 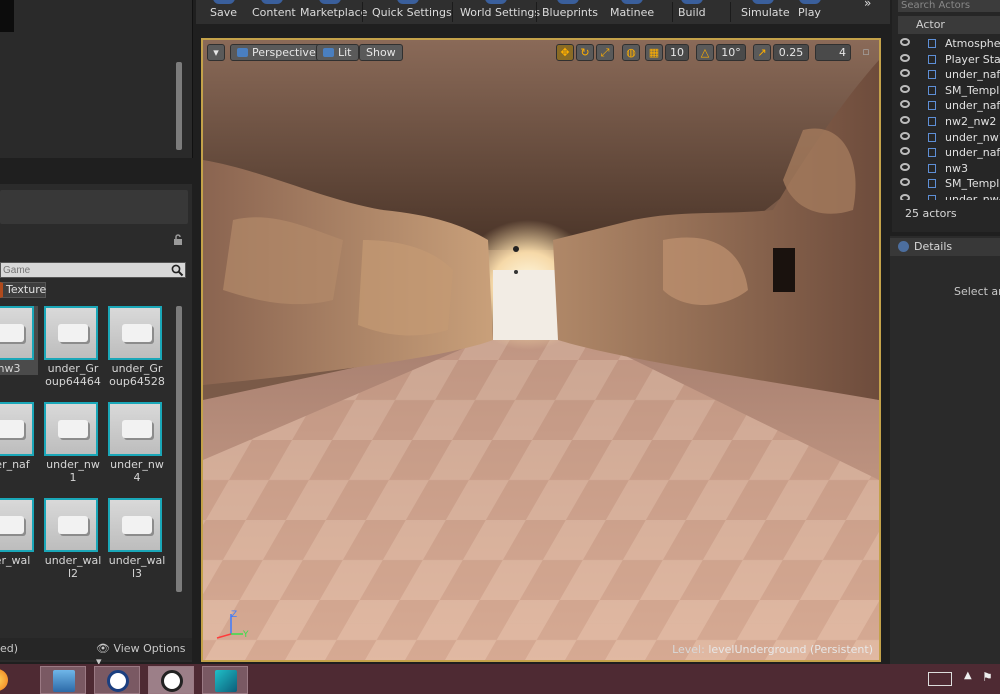 I want to click on info-icon, so click(x=903, y=246).